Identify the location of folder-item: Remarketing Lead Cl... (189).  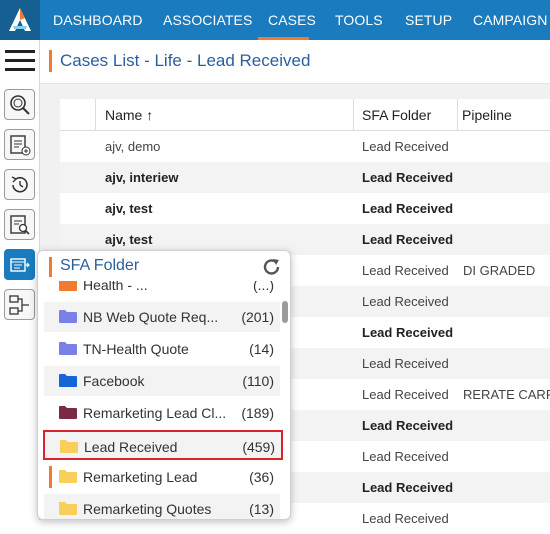
(162, 413).